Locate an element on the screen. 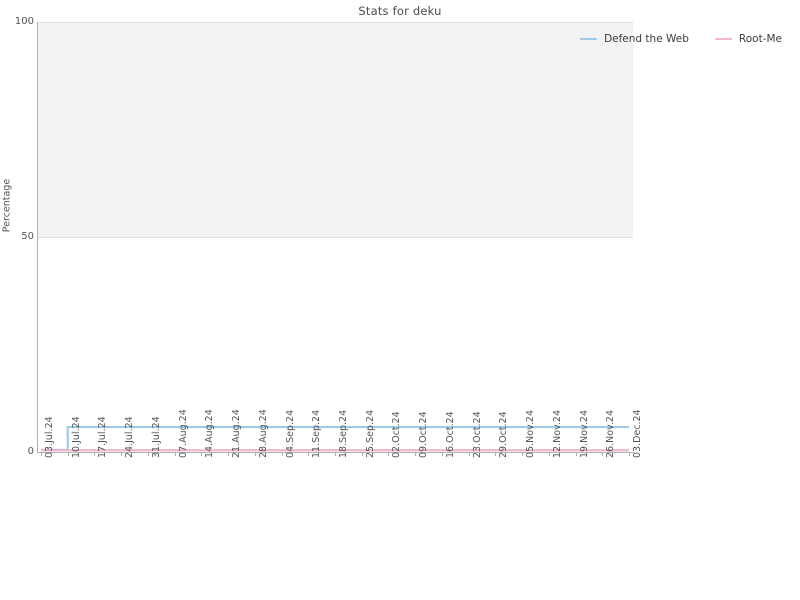 The image size is (800, 600). x-tick-label: 03.Dec.24 is located at coordinates (637, 433).